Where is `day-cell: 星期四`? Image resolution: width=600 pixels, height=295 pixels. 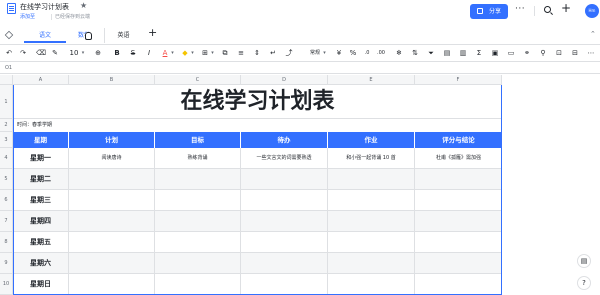
day-cell: 星期四 is located at coordinates (41, 221).